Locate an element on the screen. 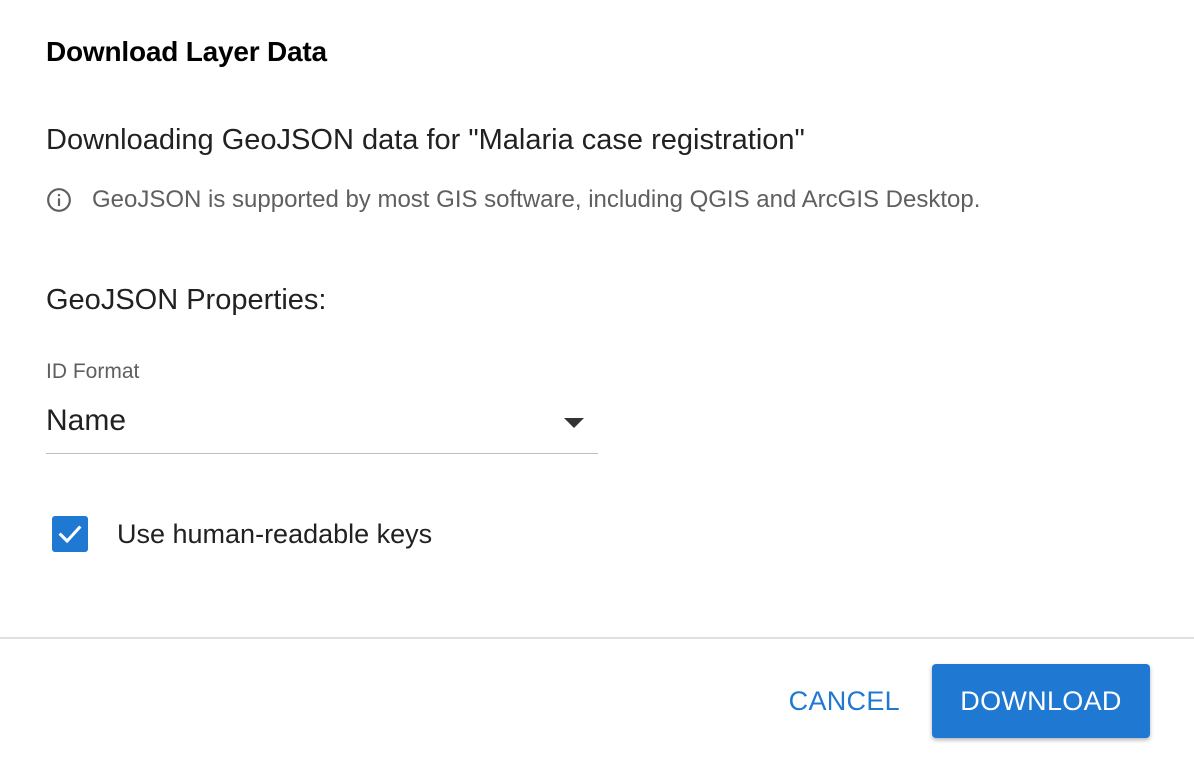 The height and width of the screenshot is (762, 1194). download-button: DOWNLOAD is located at coordinates (1041, 701).